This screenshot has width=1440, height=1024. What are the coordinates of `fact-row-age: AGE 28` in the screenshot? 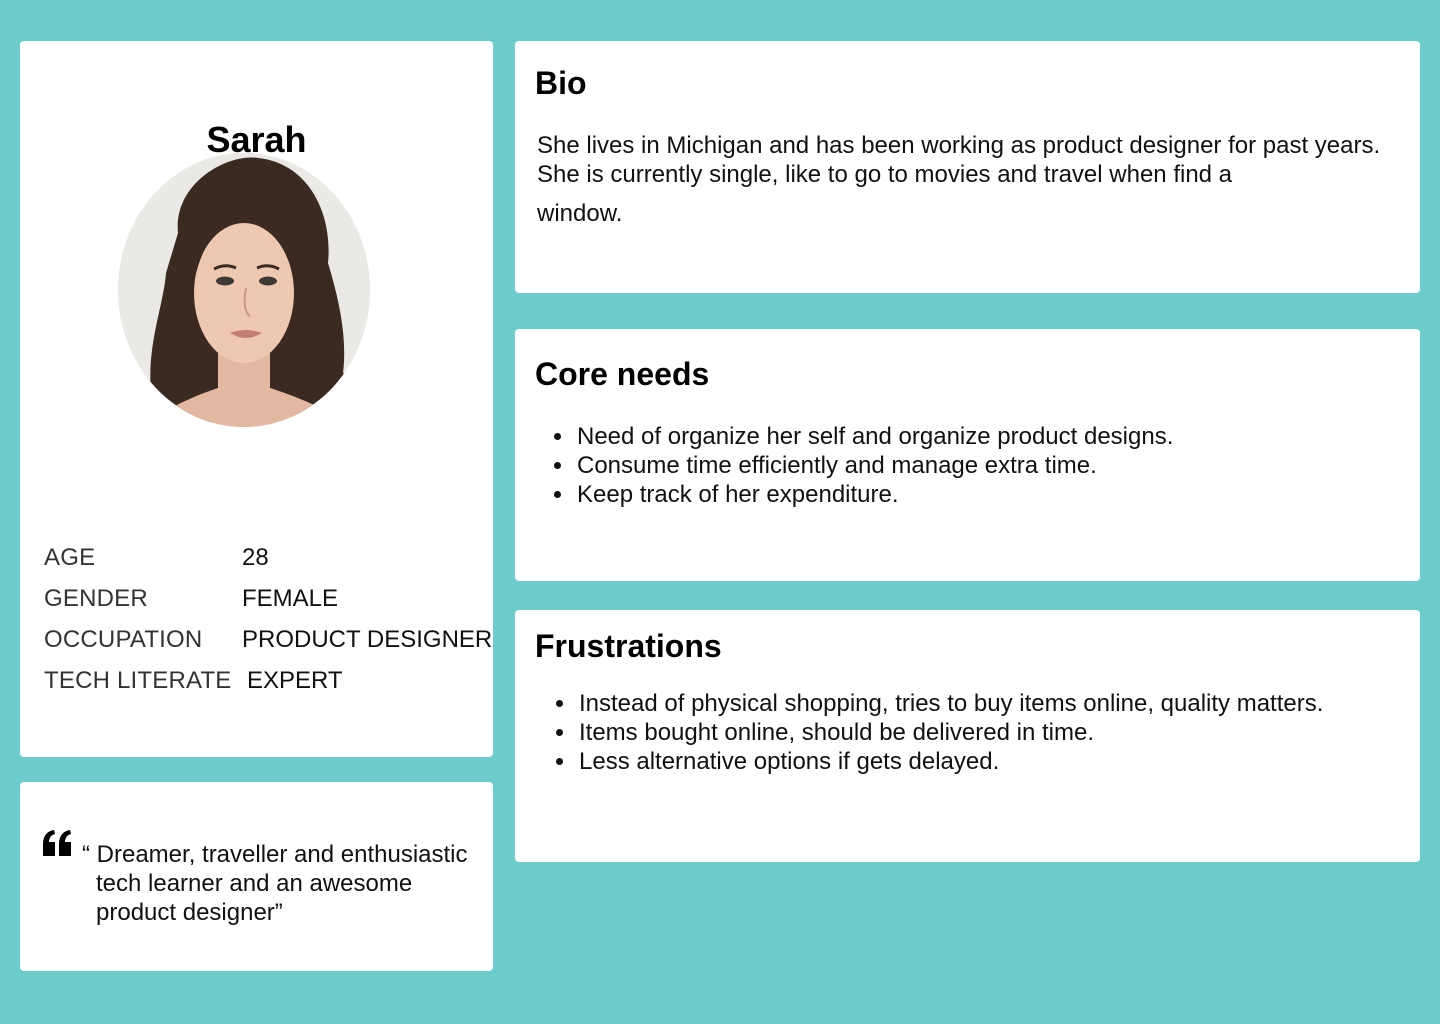 It's located at (267, 557).